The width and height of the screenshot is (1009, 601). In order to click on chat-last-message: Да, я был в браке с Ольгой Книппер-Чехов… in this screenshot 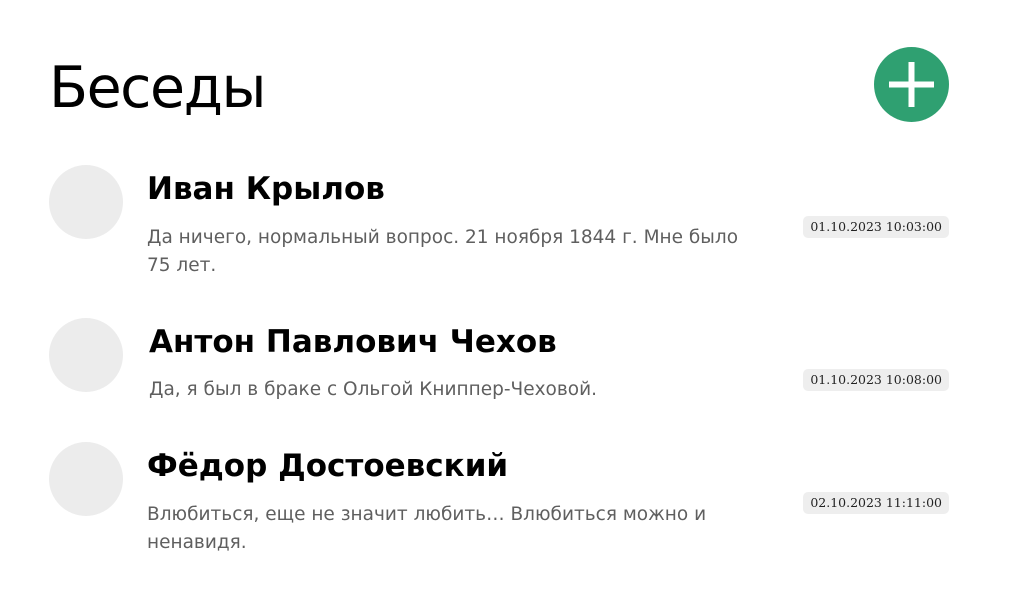, I will do `click(373, 389)`.